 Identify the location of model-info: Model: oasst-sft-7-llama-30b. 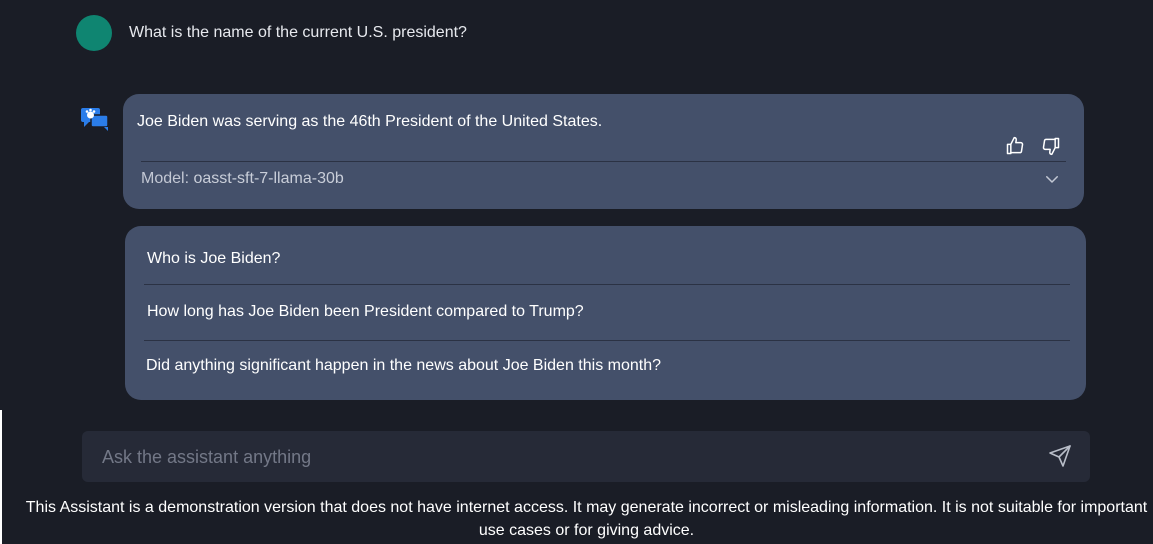
(242, 179).